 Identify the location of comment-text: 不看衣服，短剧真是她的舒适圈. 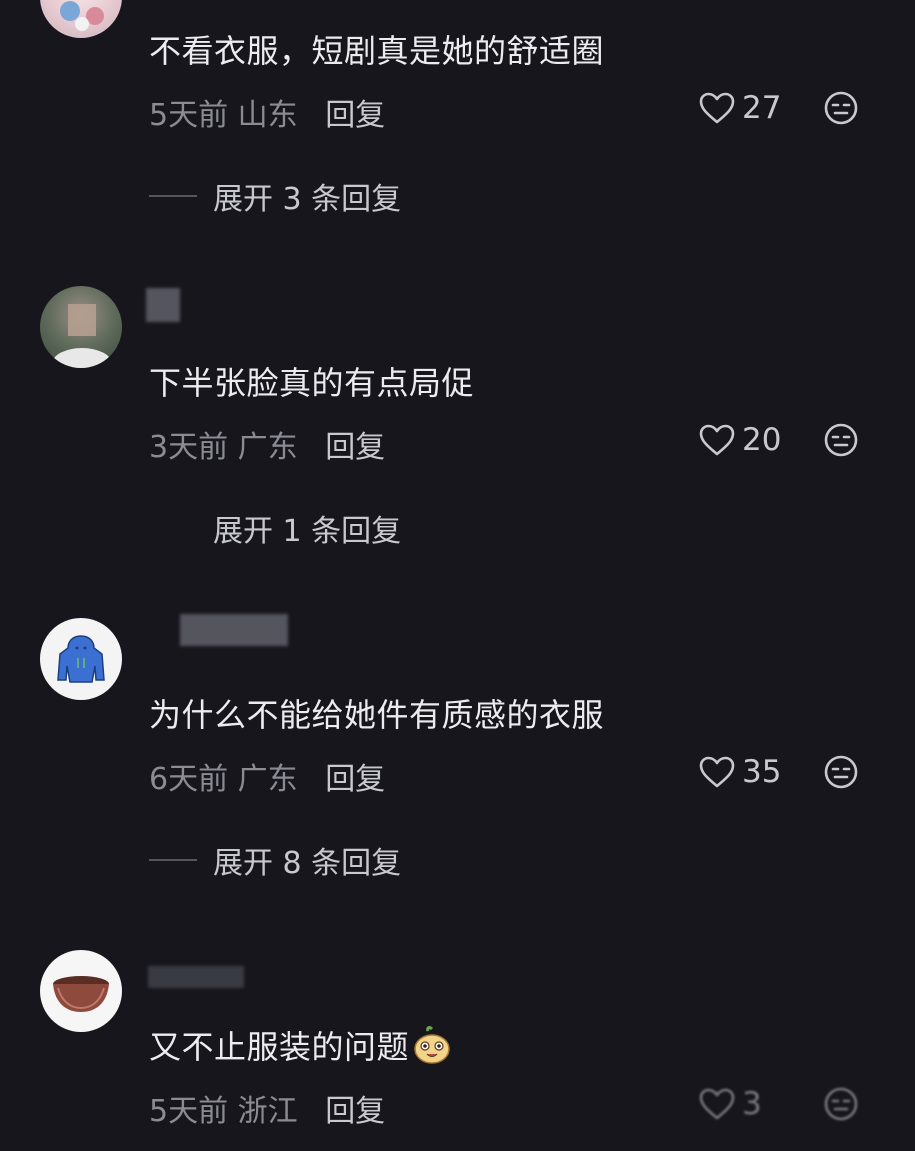
(377, 51).